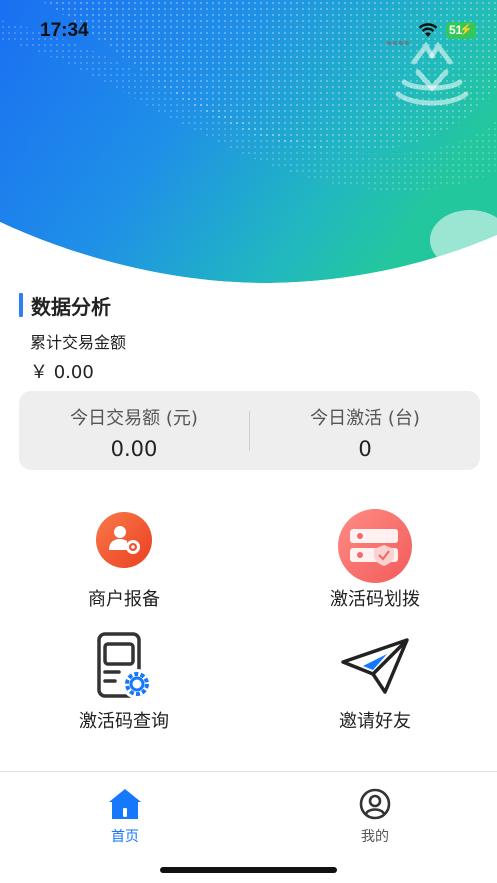 The width and height of the screenshot is (497, 883). Describe the element at coordinates (134, 449) in the screenshot. I see `today-amount-value: 0.00` at that location.